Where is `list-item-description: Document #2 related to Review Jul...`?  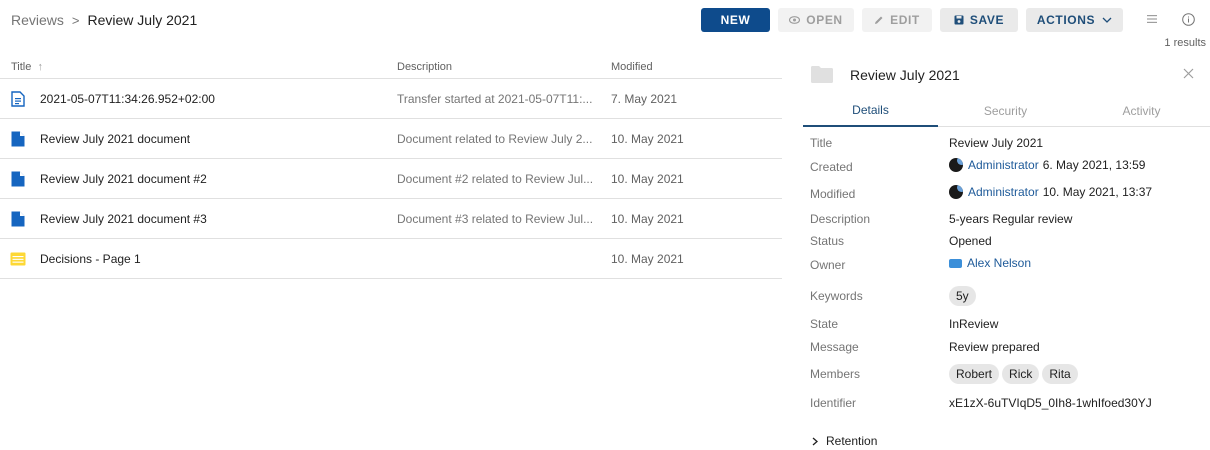
list-item-description: Document #2 related to Review Jul... is located at coordinates (495, 179).